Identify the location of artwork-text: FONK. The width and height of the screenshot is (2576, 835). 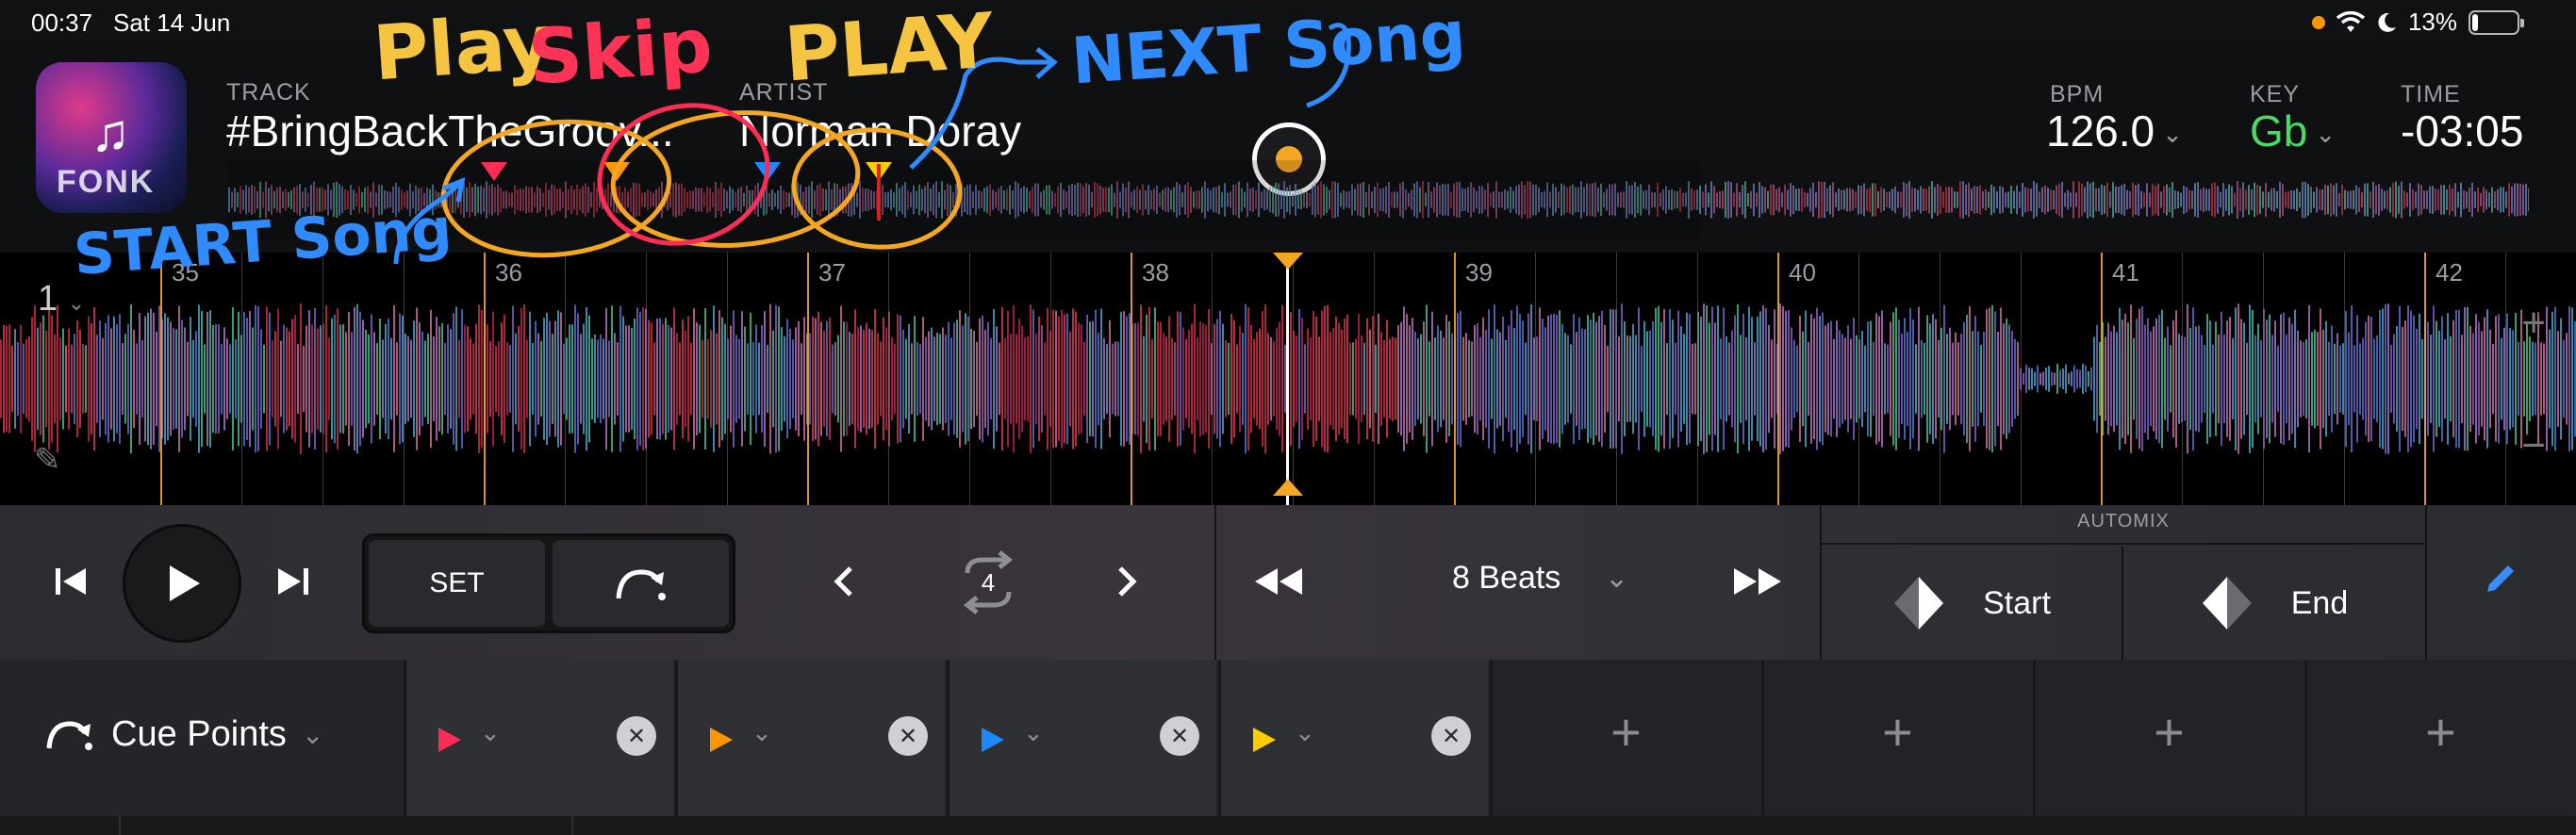
(106, 182).